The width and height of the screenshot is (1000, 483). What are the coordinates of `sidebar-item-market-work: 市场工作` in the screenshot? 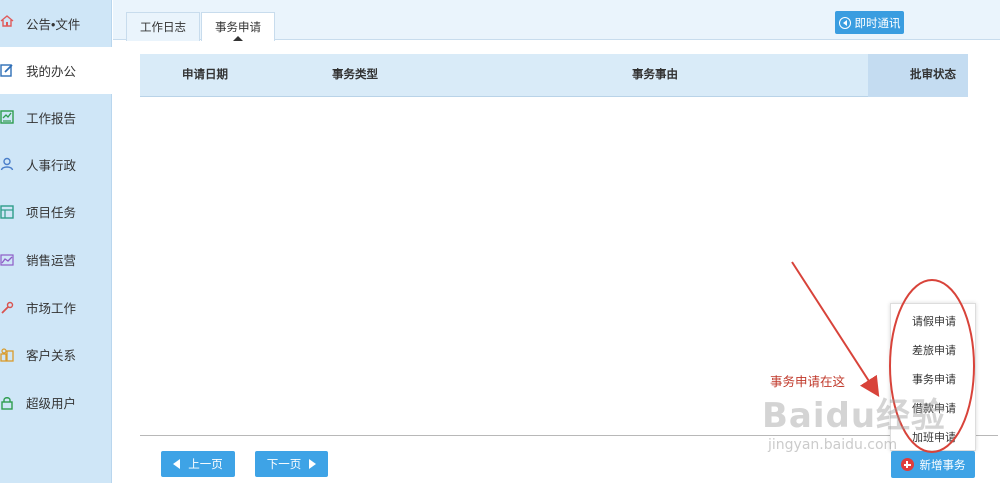 It's located at (56, 307).